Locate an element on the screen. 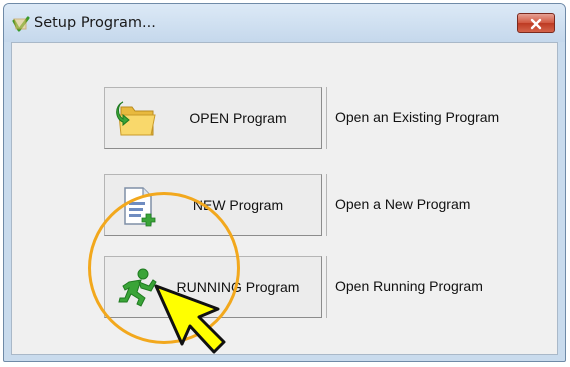 The width and height of the screenshot is (570, 367). running-program-button: RUNNING Program is located at coordinates (213, 287).